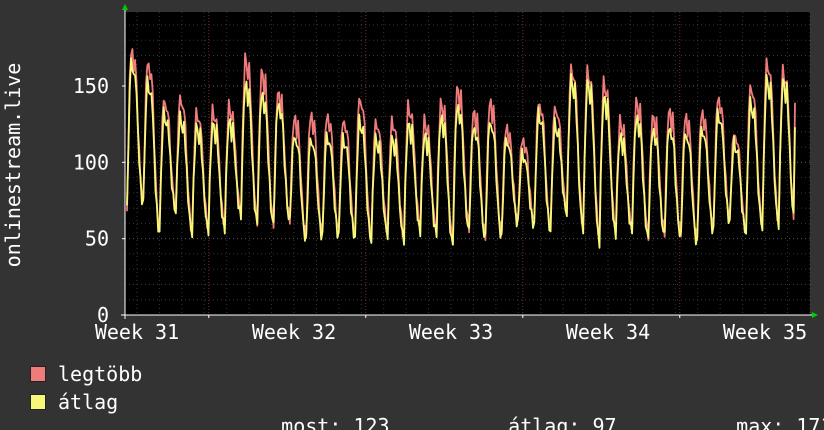 The width and height of the screenshot is (824, 430). Describe the element at coordinates (311, 410) in the screenshot. I see `stat-most: most: 123` at that location.